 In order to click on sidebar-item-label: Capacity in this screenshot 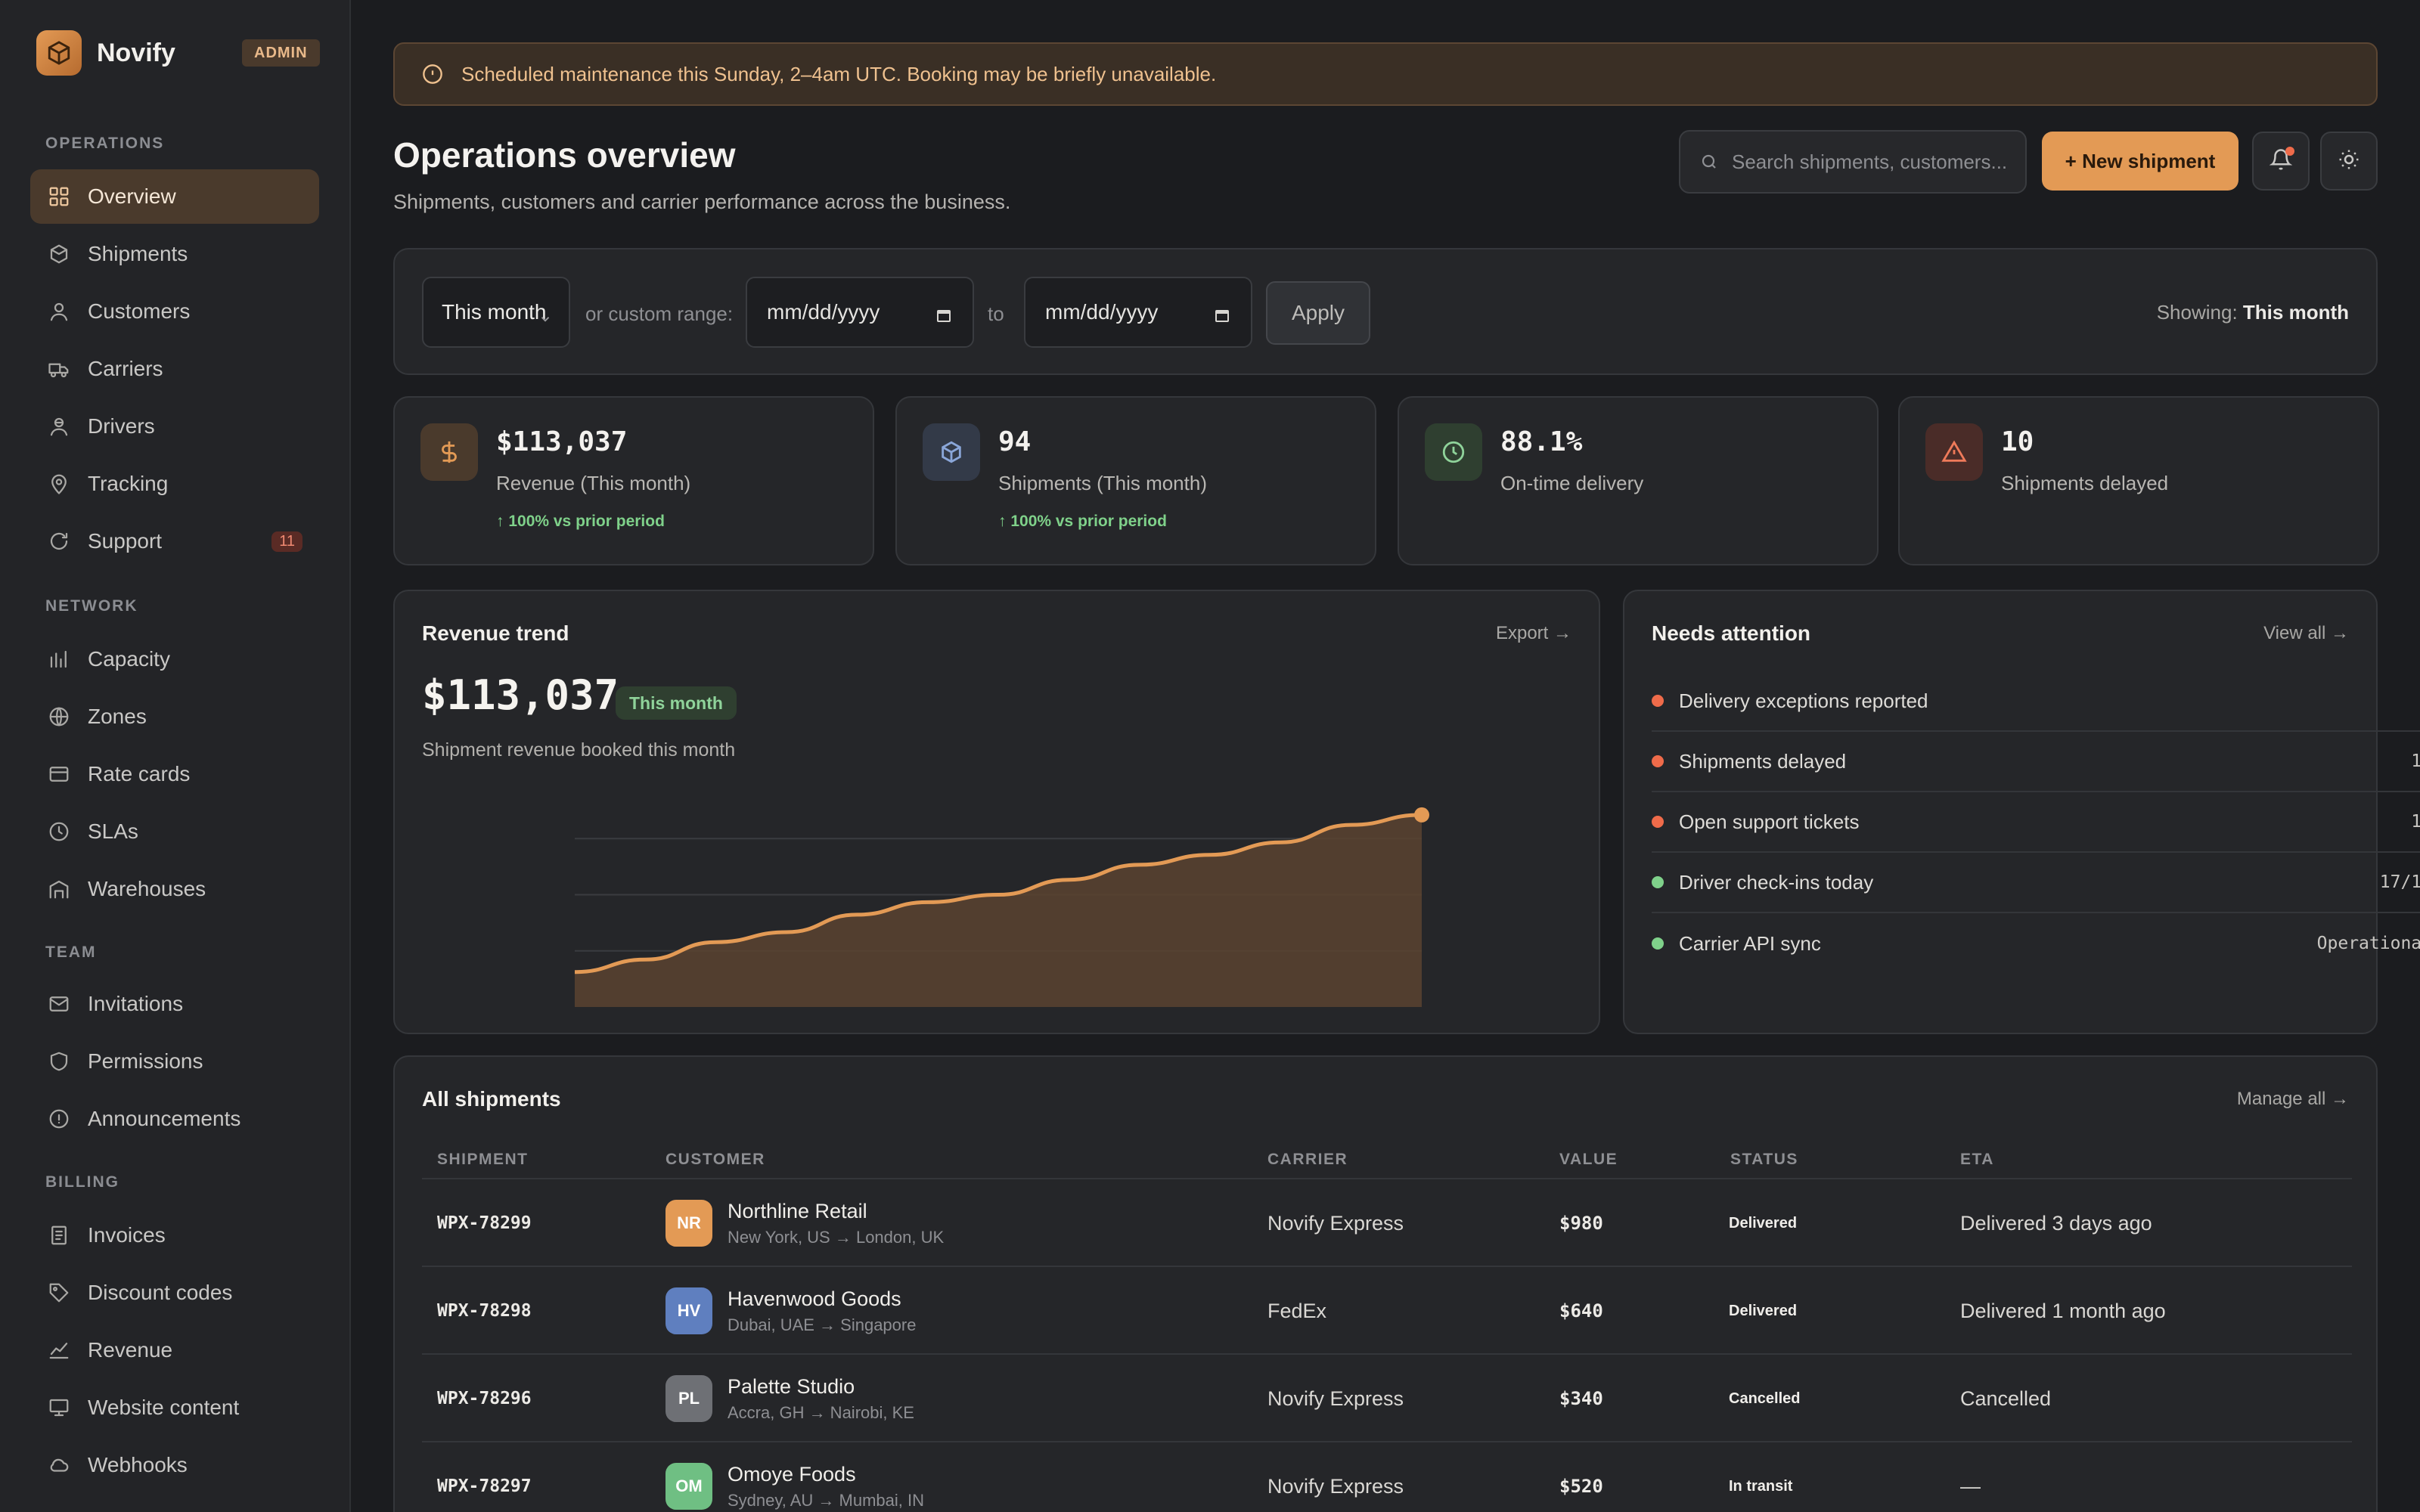, I will do `click(129, 659)`.